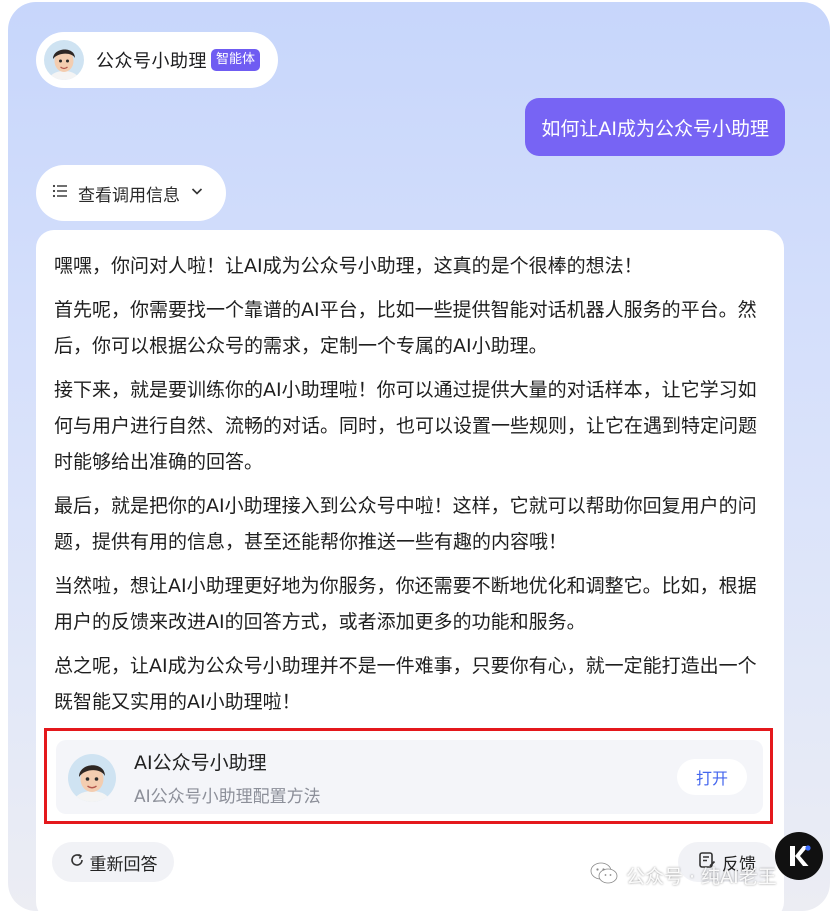 The image size is (840, 911). Describe the element at coordinates (197, 193) in the screenshot. I see `chevron-down-icon` at that location.